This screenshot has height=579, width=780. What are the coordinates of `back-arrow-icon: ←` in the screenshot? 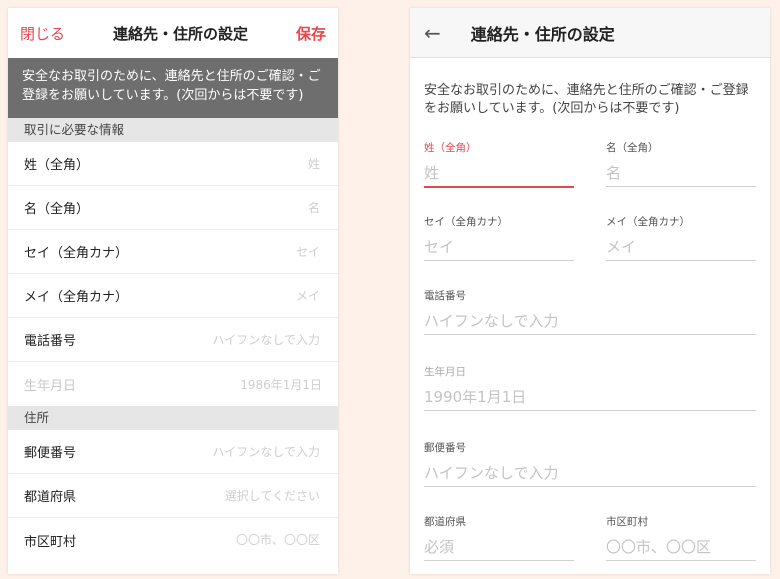 It's located at (432, 33).